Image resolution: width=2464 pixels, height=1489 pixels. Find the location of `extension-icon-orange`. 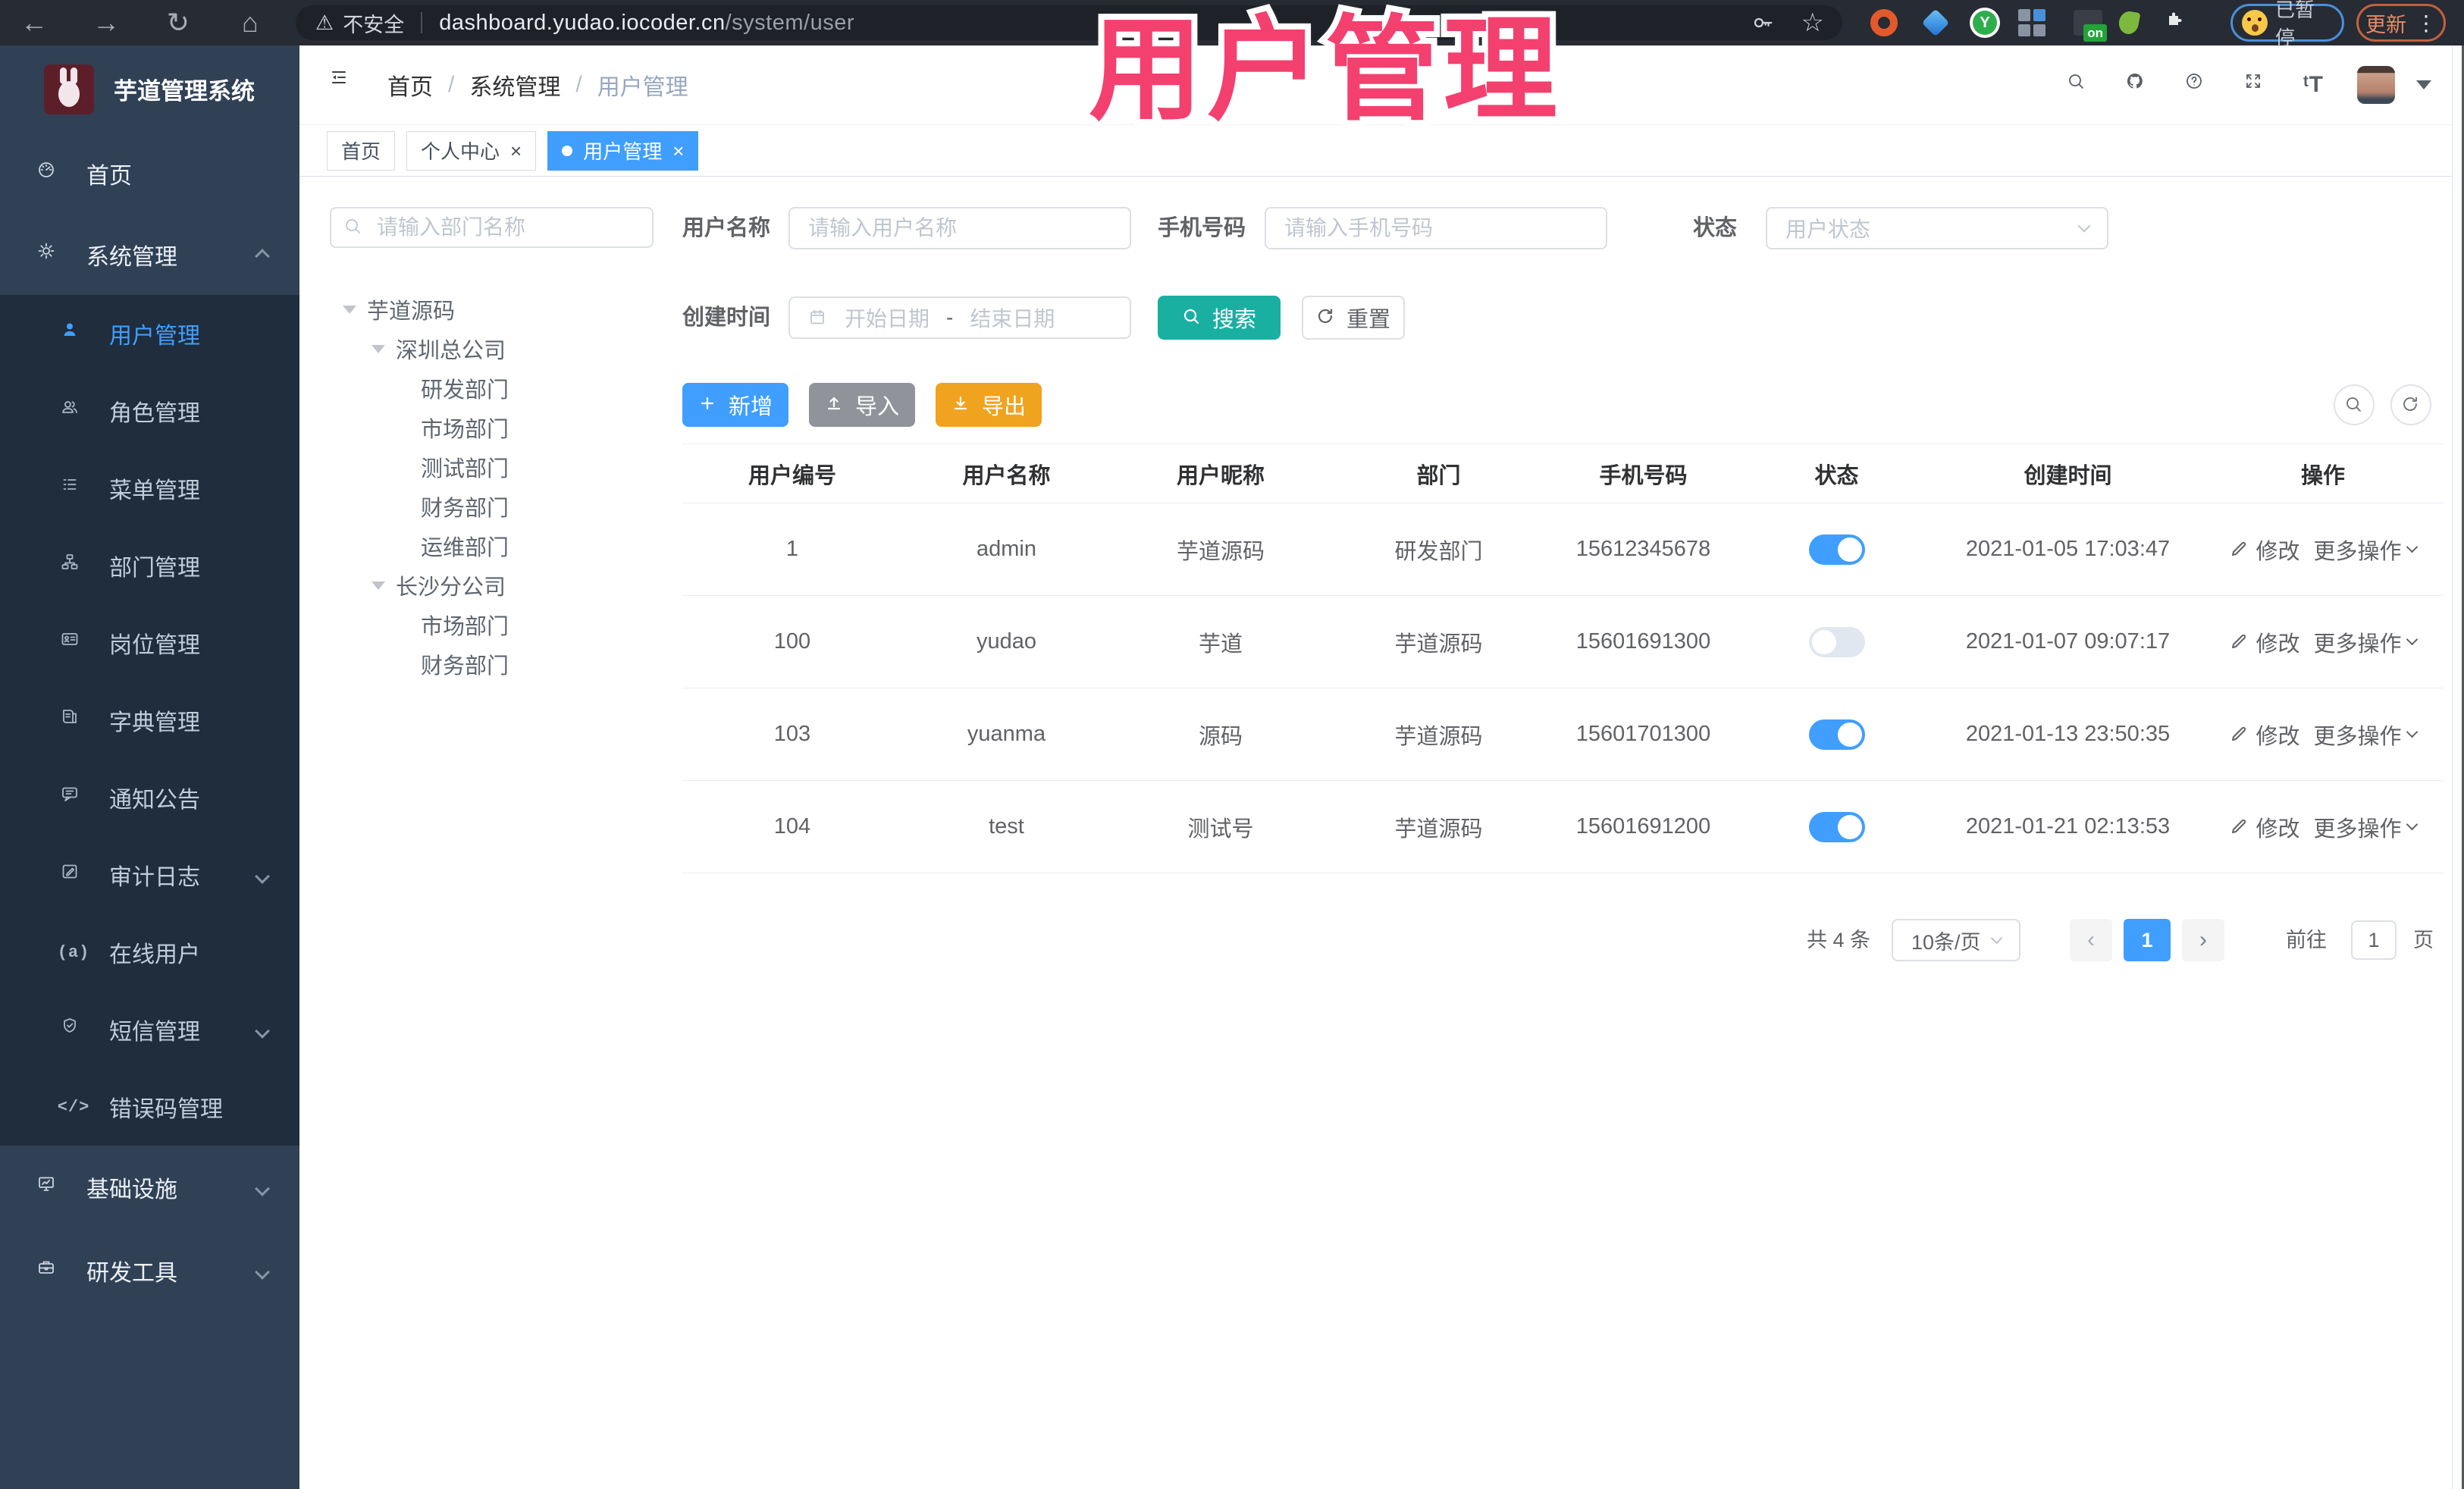

extension-icon-orange is located at coordinates (1884, 22).